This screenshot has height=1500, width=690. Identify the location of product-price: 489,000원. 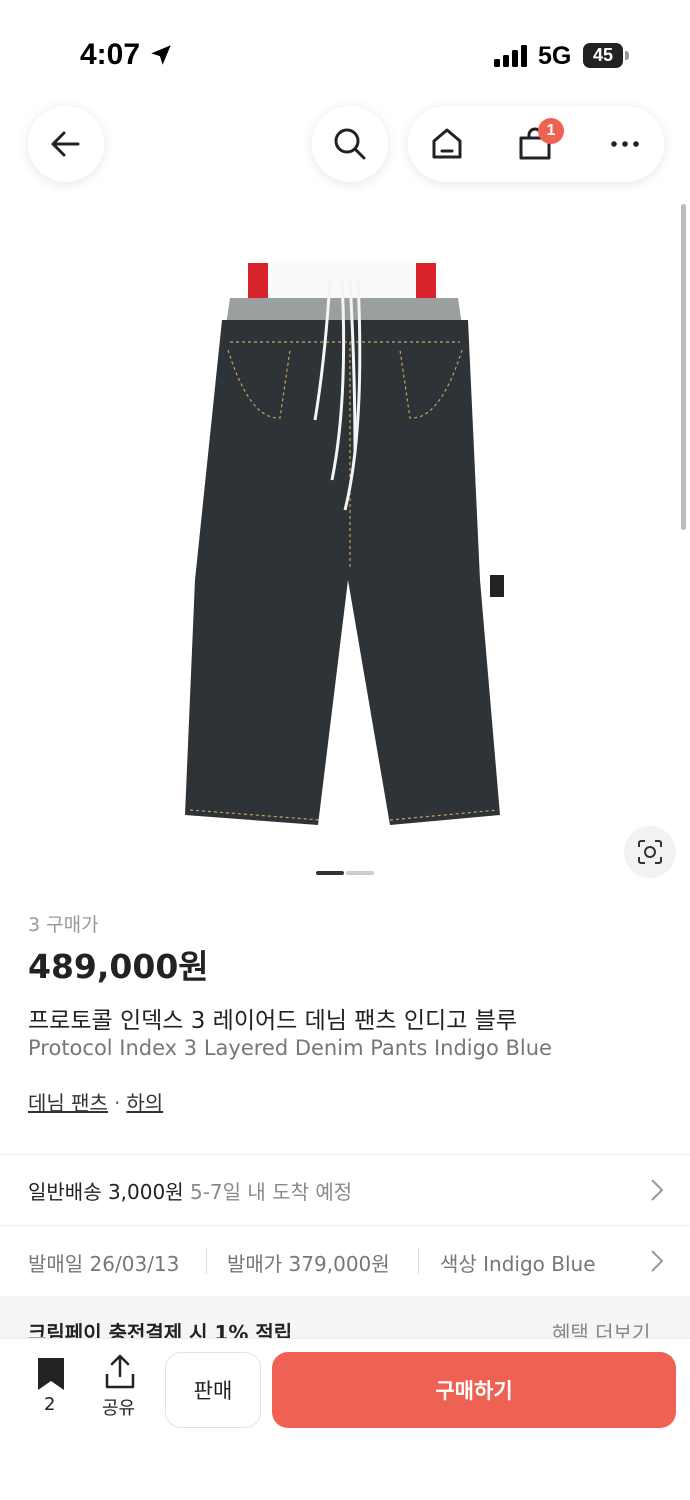
(118, 966).